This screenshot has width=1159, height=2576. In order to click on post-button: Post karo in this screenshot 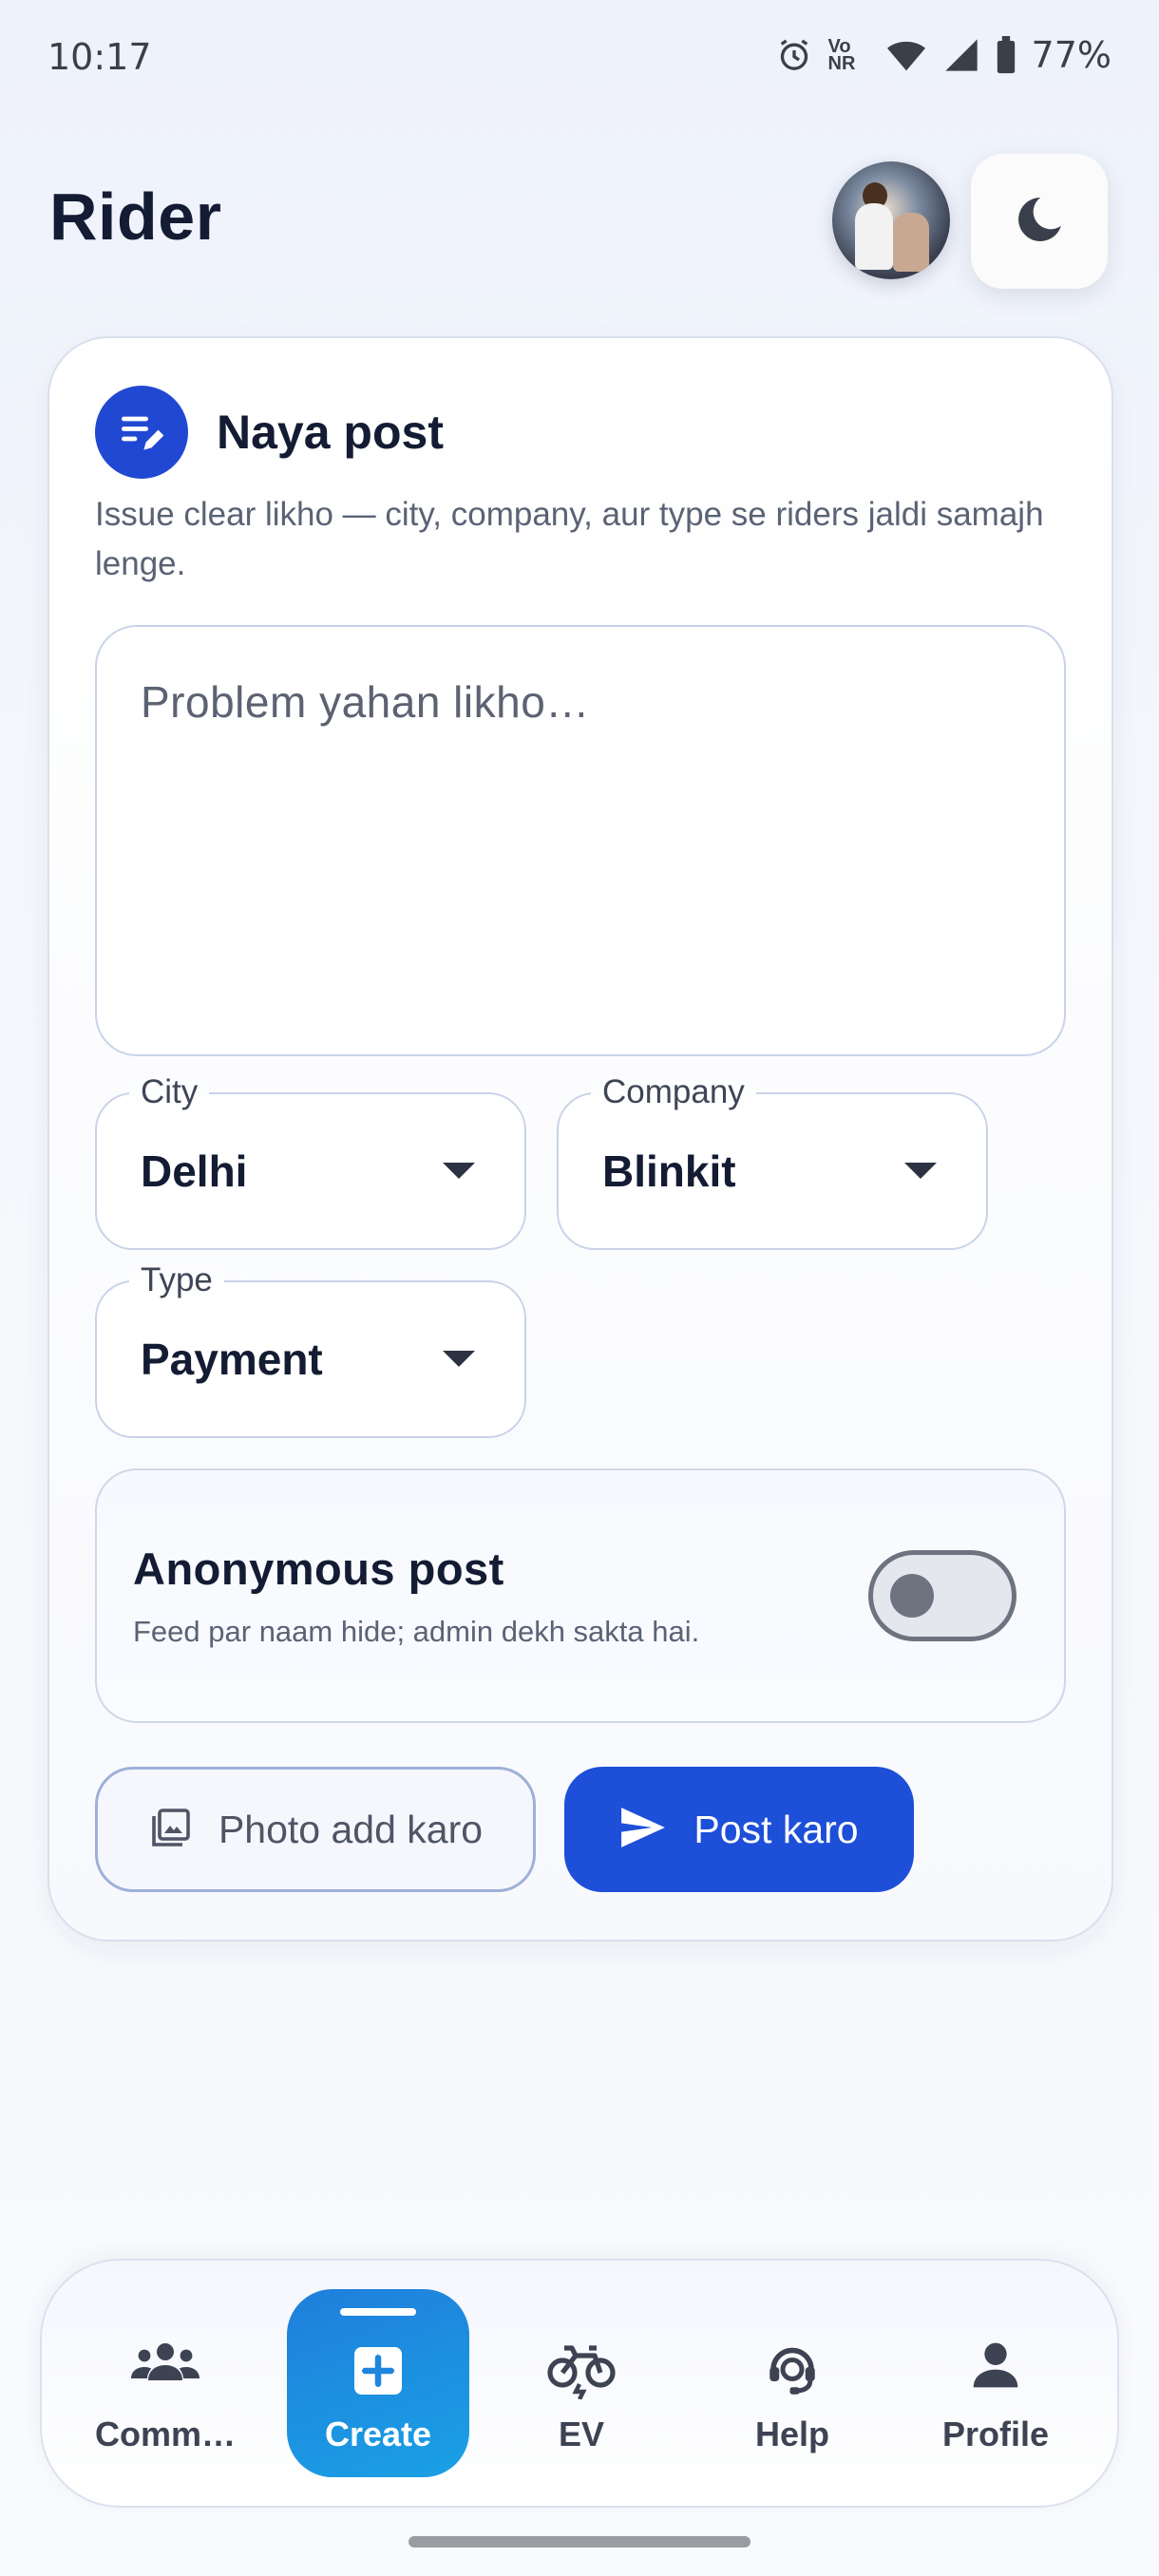, I will do `click(739, 1829)`.